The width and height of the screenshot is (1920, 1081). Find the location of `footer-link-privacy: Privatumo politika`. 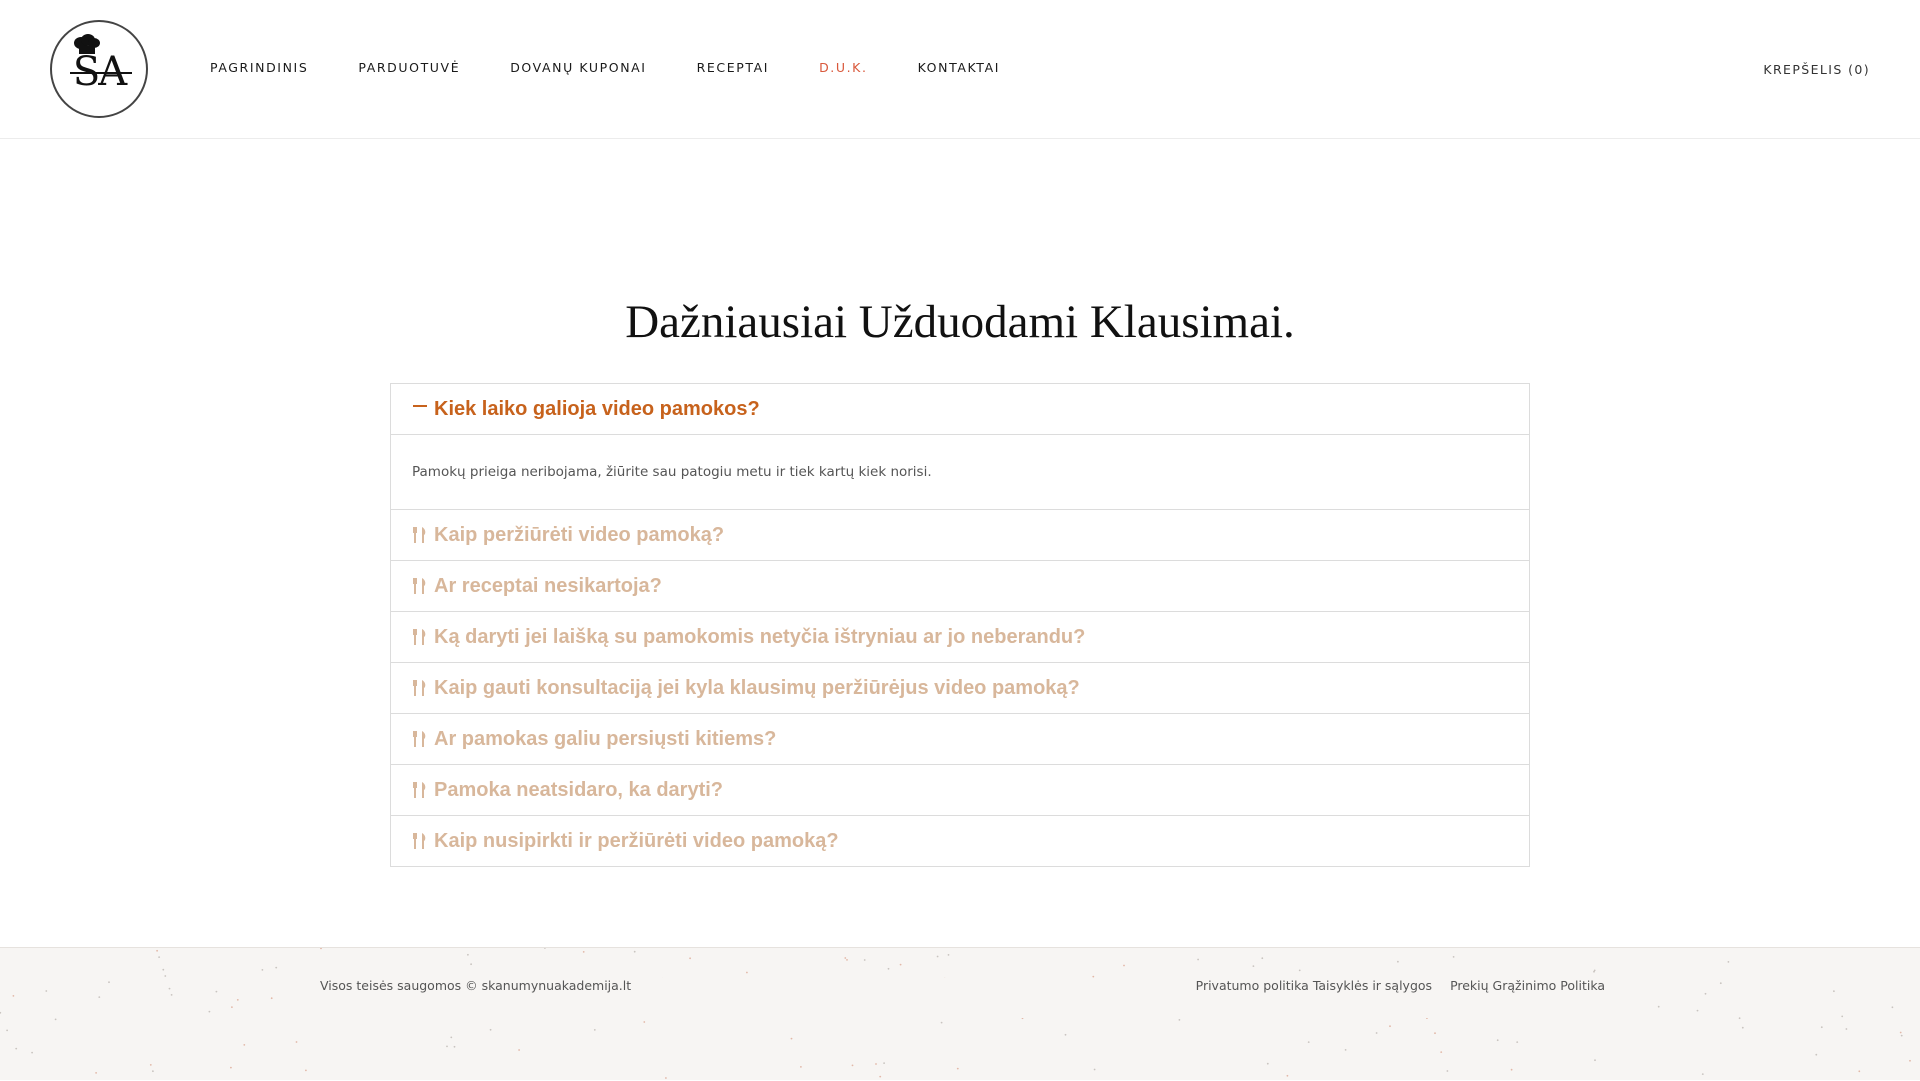

footer-link-privacy: Privatumo politika is located at coordinates (1252, 985).